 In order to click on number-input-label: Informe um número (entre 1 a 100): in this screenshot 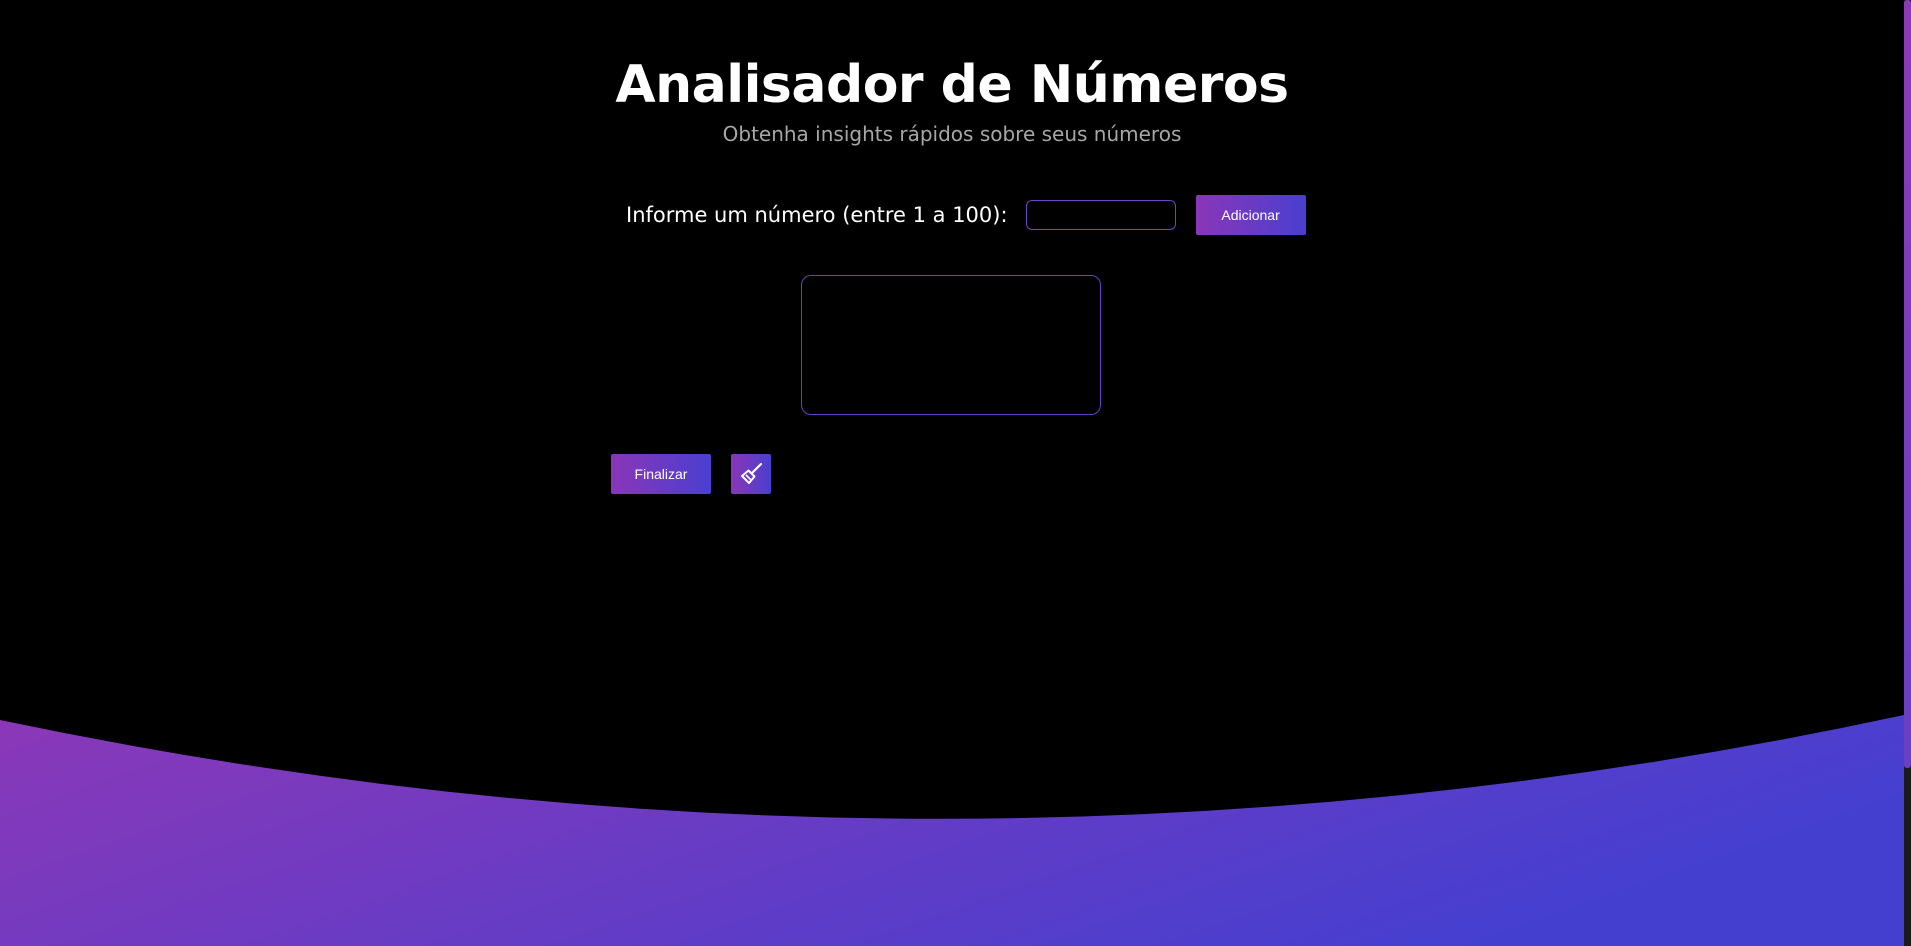, I will do `click(817, 215)`.